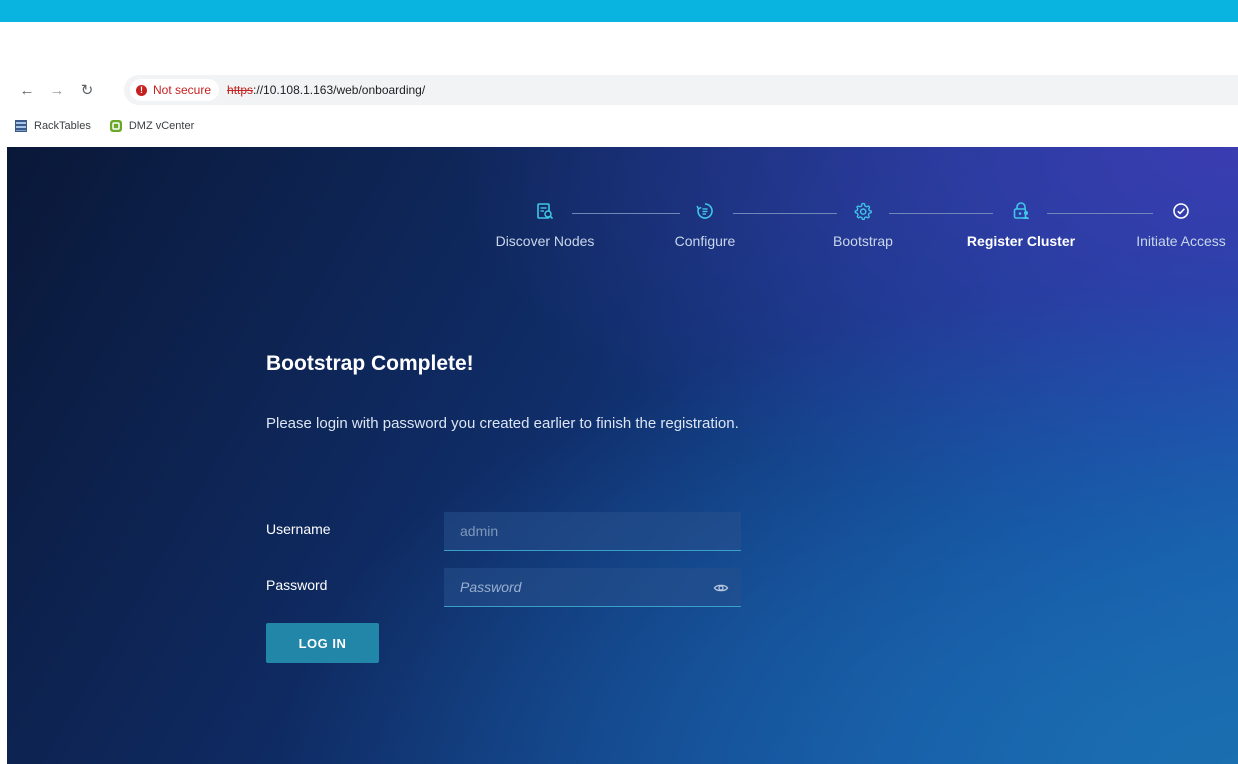 This screenshot has height=764, width=1238. Describe the element at coordinates (62, 126) in the screenshot. I see `bookmark-label: RackTables` at that location.